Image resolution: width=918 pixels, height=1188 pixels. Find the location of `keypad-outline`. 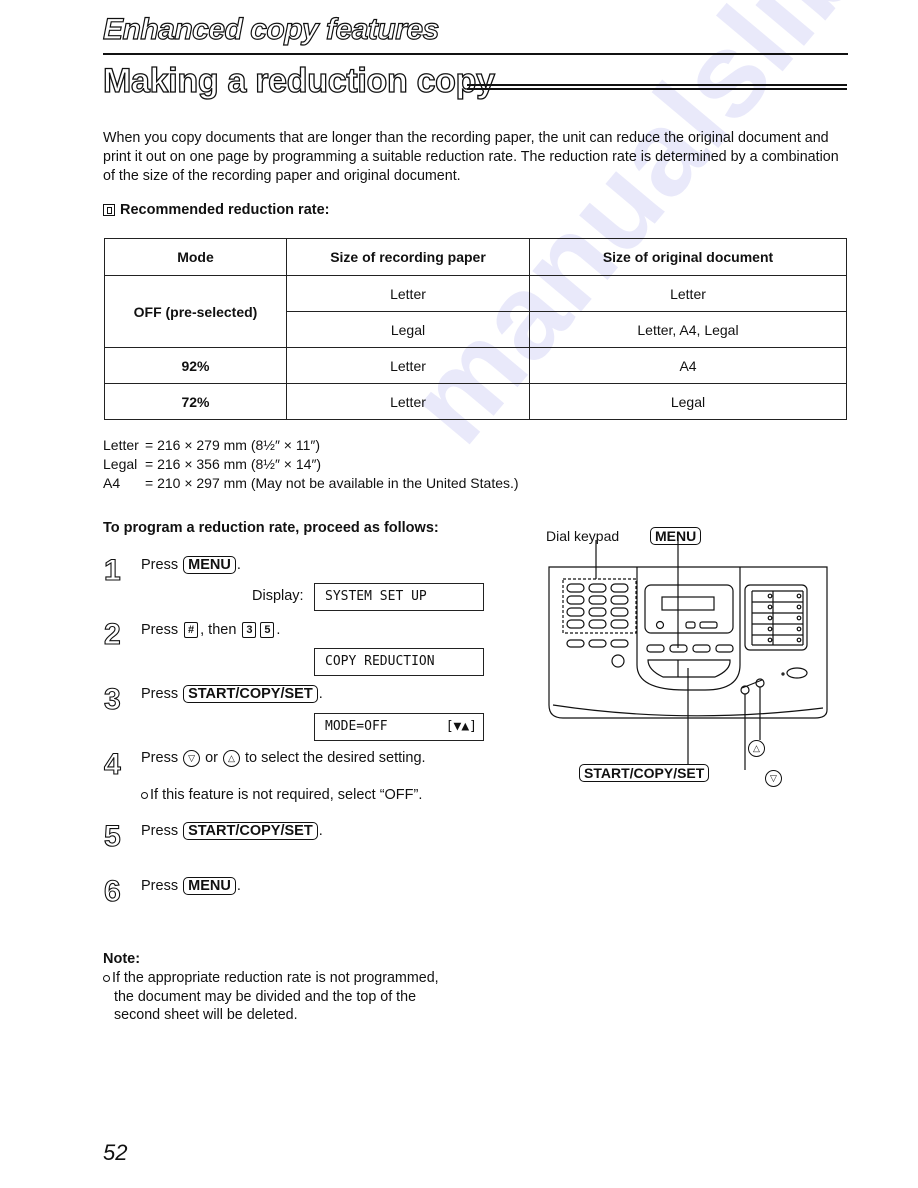

keypad-outline is located at coordinates (599, 606).